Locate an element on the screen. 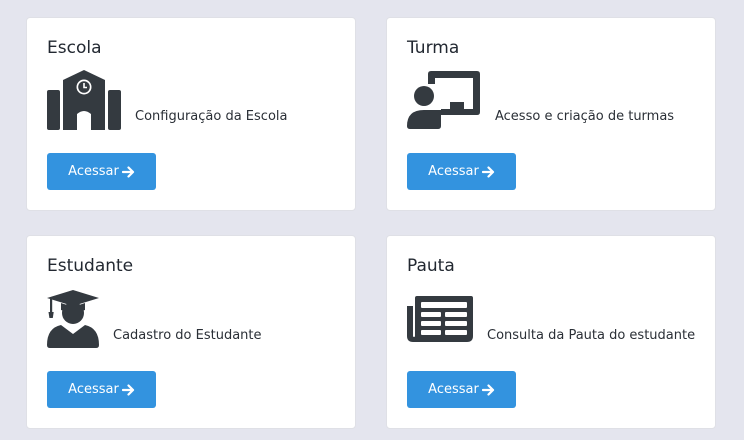  acessar-estudante-button: Acessar is located at coordinates (101, 389).